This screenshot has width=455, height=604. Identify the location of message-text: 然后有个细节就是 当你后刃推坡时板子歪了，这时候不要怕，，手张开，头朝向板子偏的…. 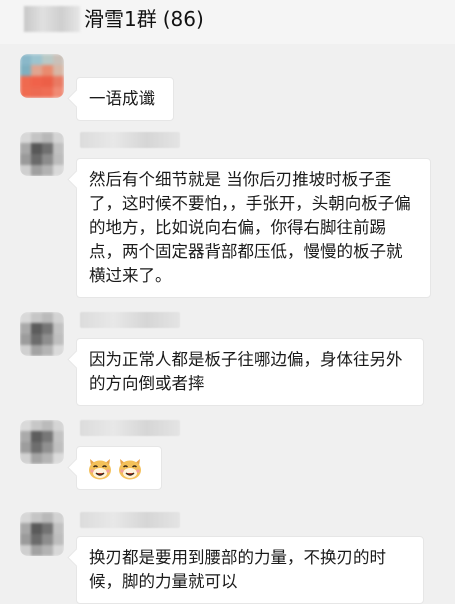
(250, 227).